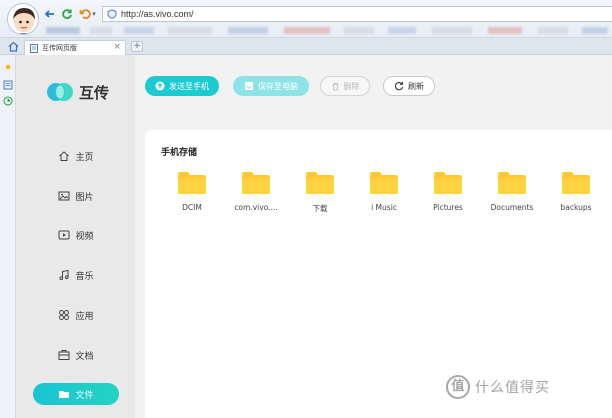  Describe the element at coordinates (189, 86) in the screenshot. I see `send-label: 发送至手机` at that location.